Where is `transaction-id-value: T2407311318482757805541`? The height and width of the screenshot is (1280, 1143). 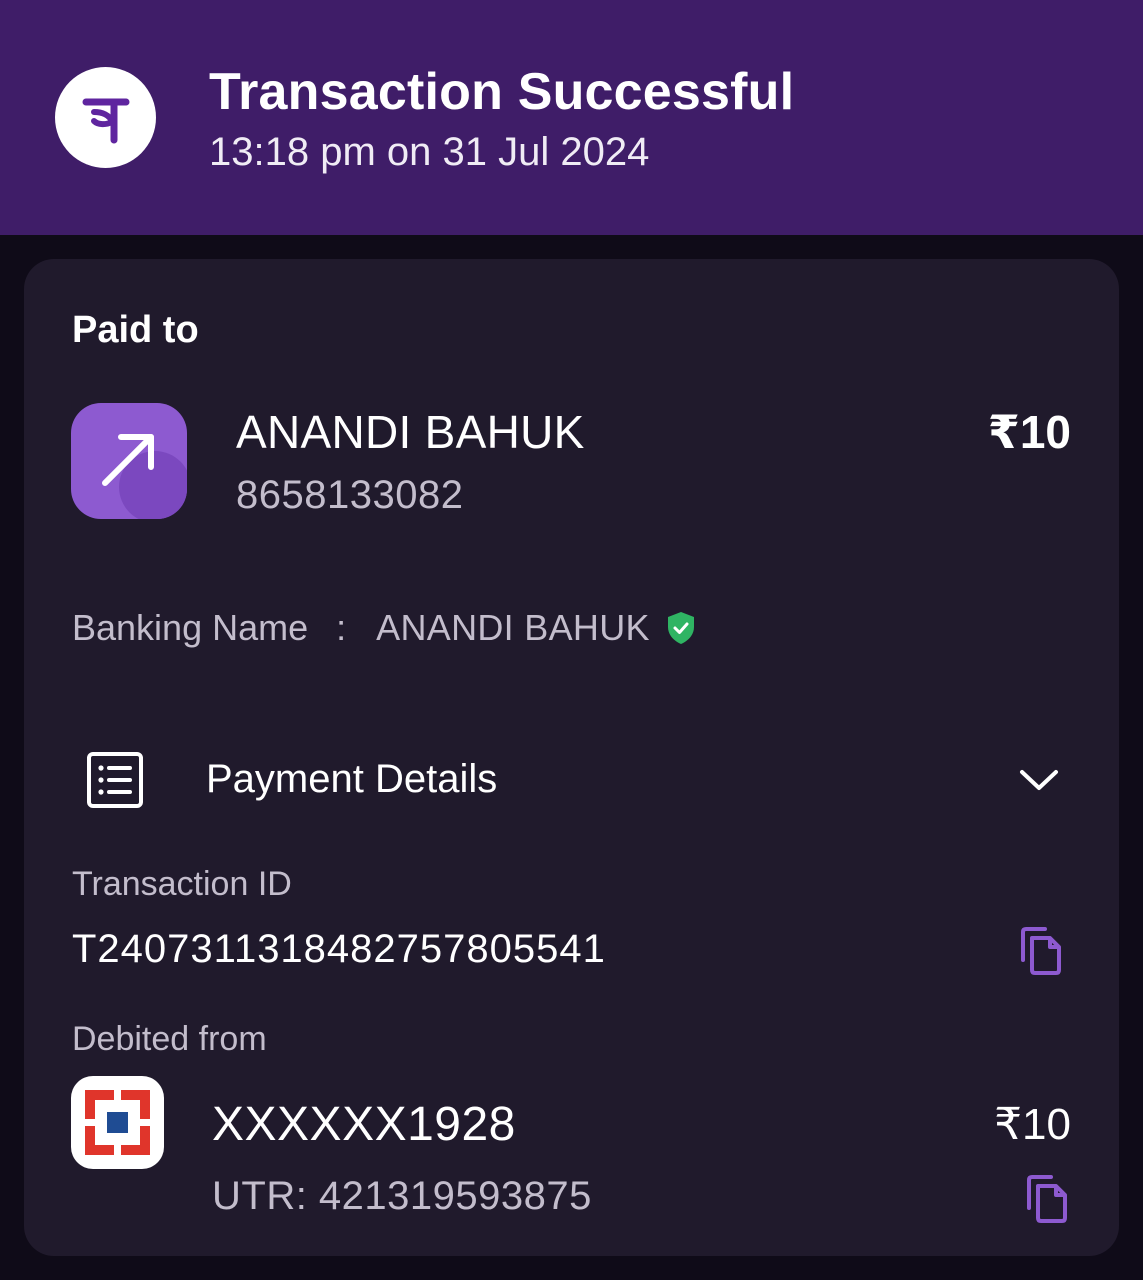
transaction-id-value: T2407311318482757805541 is located at coordinates (339, 949).